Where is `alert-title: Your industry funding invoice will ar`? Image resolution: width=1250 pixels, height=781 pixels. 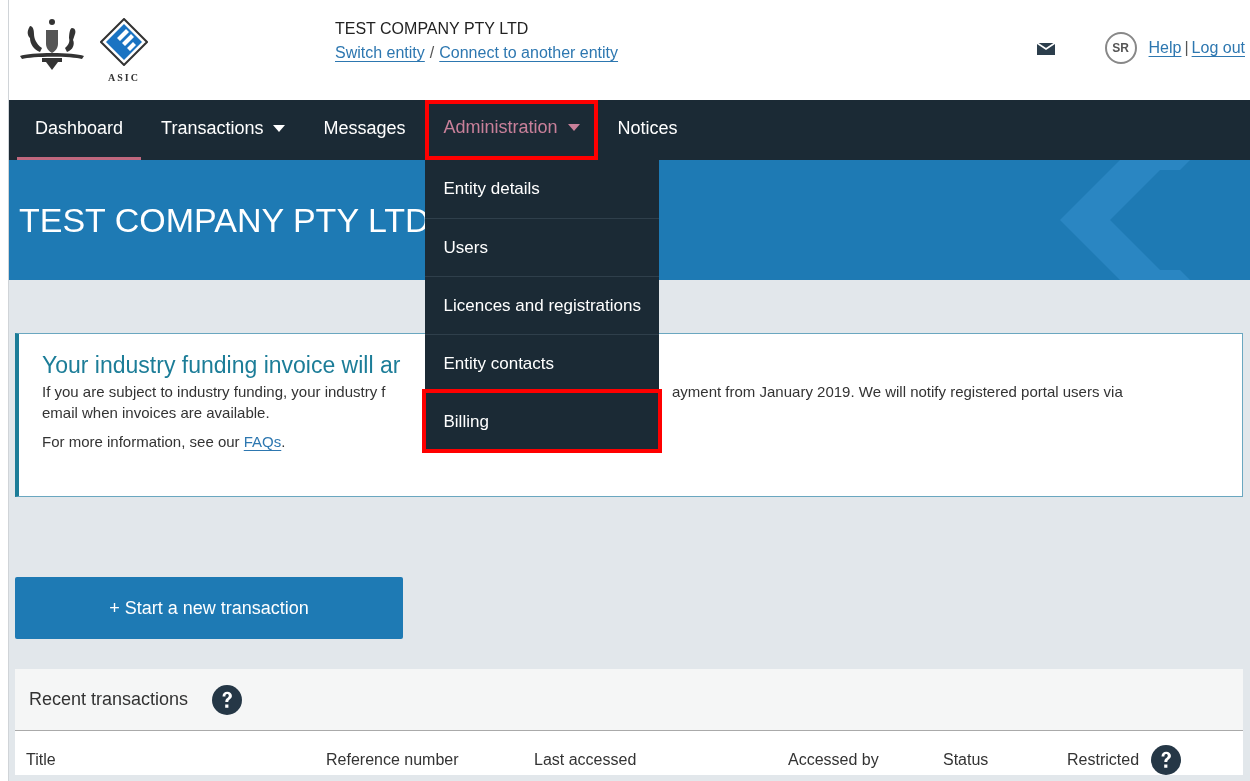 alert-title: Your industry funding invoice will ar is located at coordinates (221, 365).